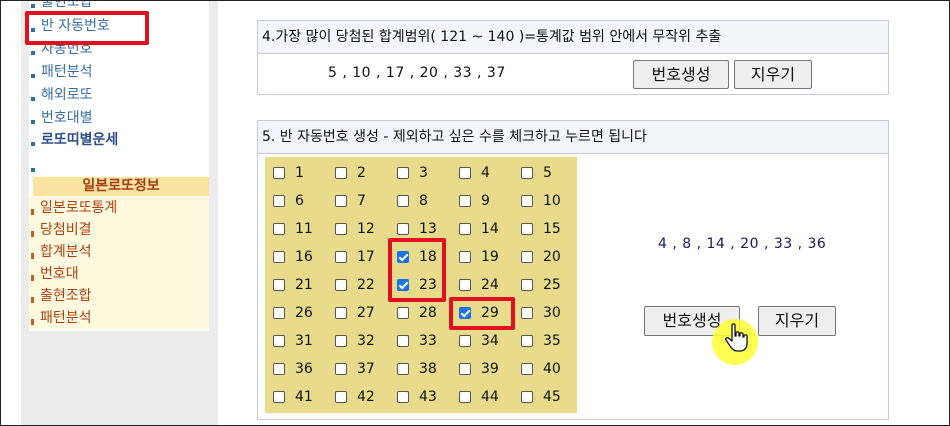 Image resolution: width=950 pixels, height=426 pixels. I want to click on number-option-27: 27, so click(355, 313).